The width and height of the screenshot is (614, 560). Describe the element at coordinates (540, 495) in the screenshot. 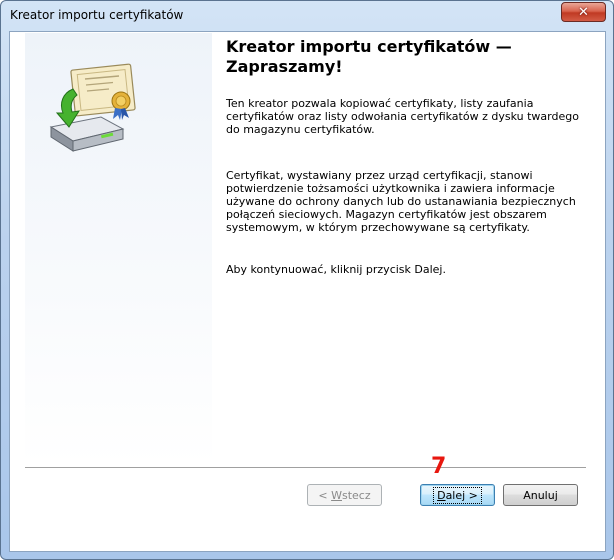

I see `cancel-button: Anuluj` at that location.